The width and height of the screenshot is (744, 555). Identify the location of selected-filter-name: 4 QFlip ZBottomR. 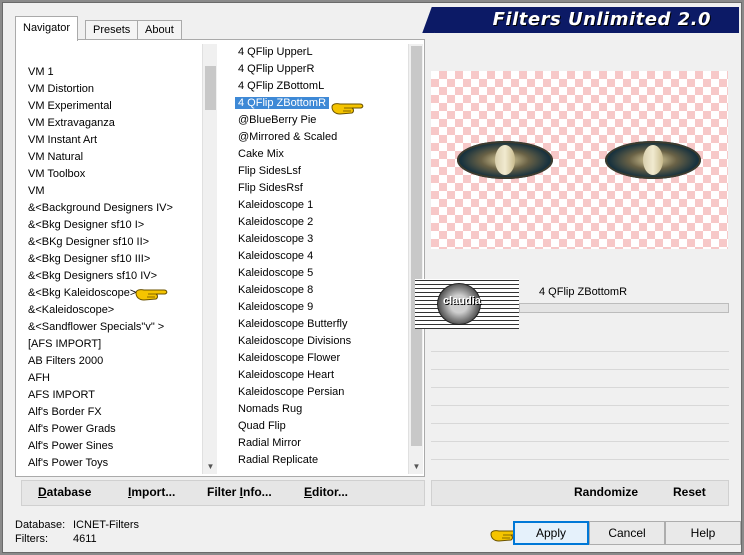
(583, 292).